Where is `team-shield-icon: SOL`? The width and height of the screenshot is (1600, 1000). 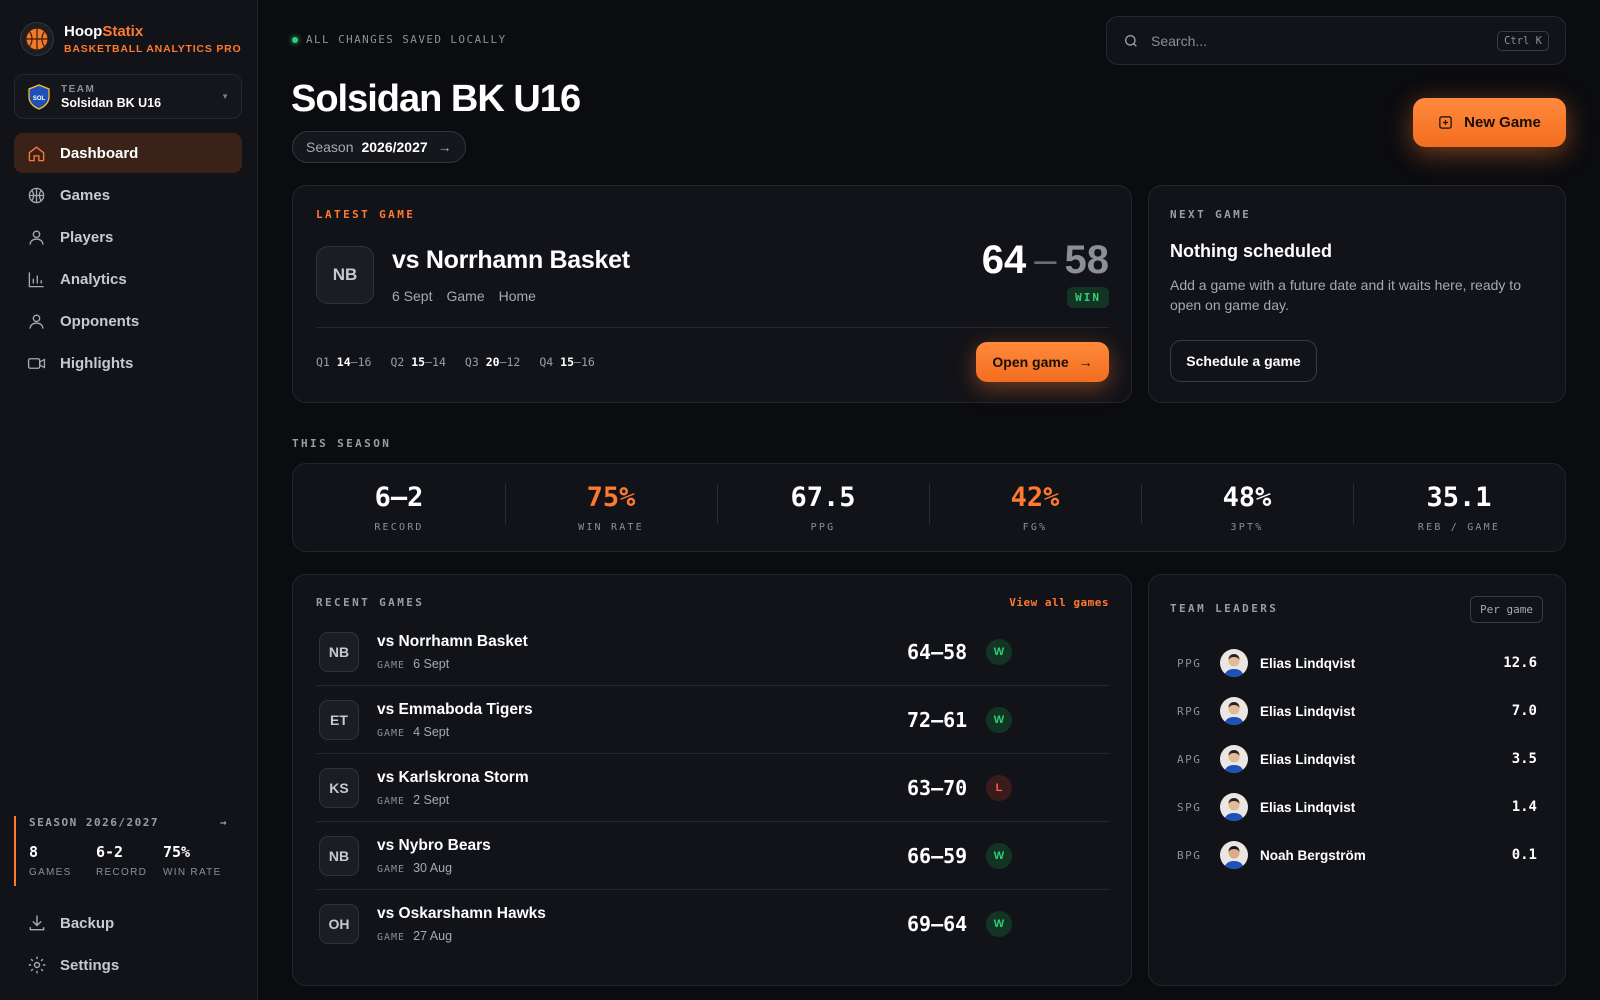
team-shield-icon: SOL is located at coordinates (39, 96).